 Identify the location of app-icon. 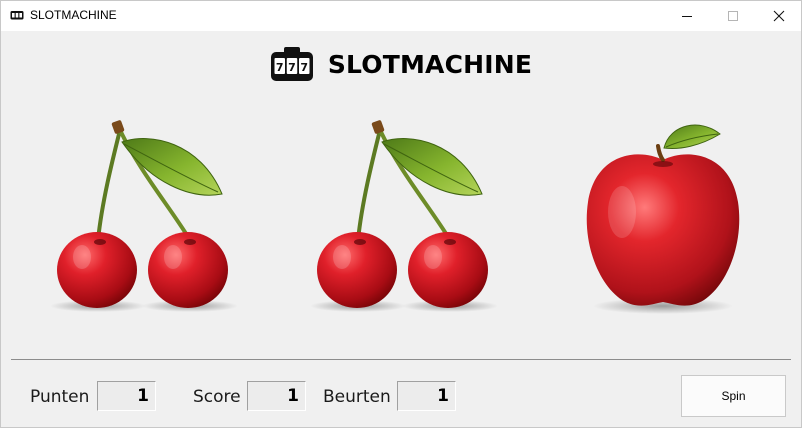
(17, 15).